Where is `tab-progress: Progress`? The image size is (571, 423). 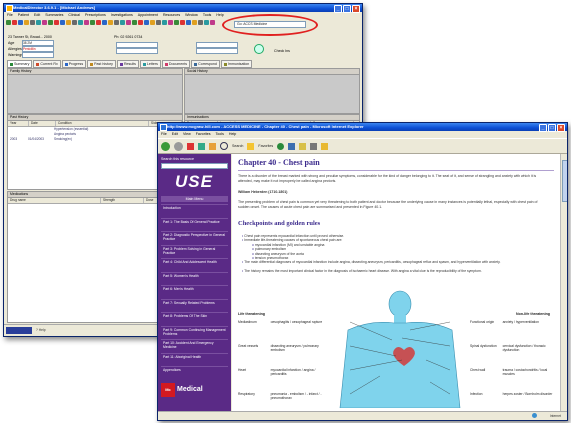 tab-progress: Progress is located at coordinates (74, 64).